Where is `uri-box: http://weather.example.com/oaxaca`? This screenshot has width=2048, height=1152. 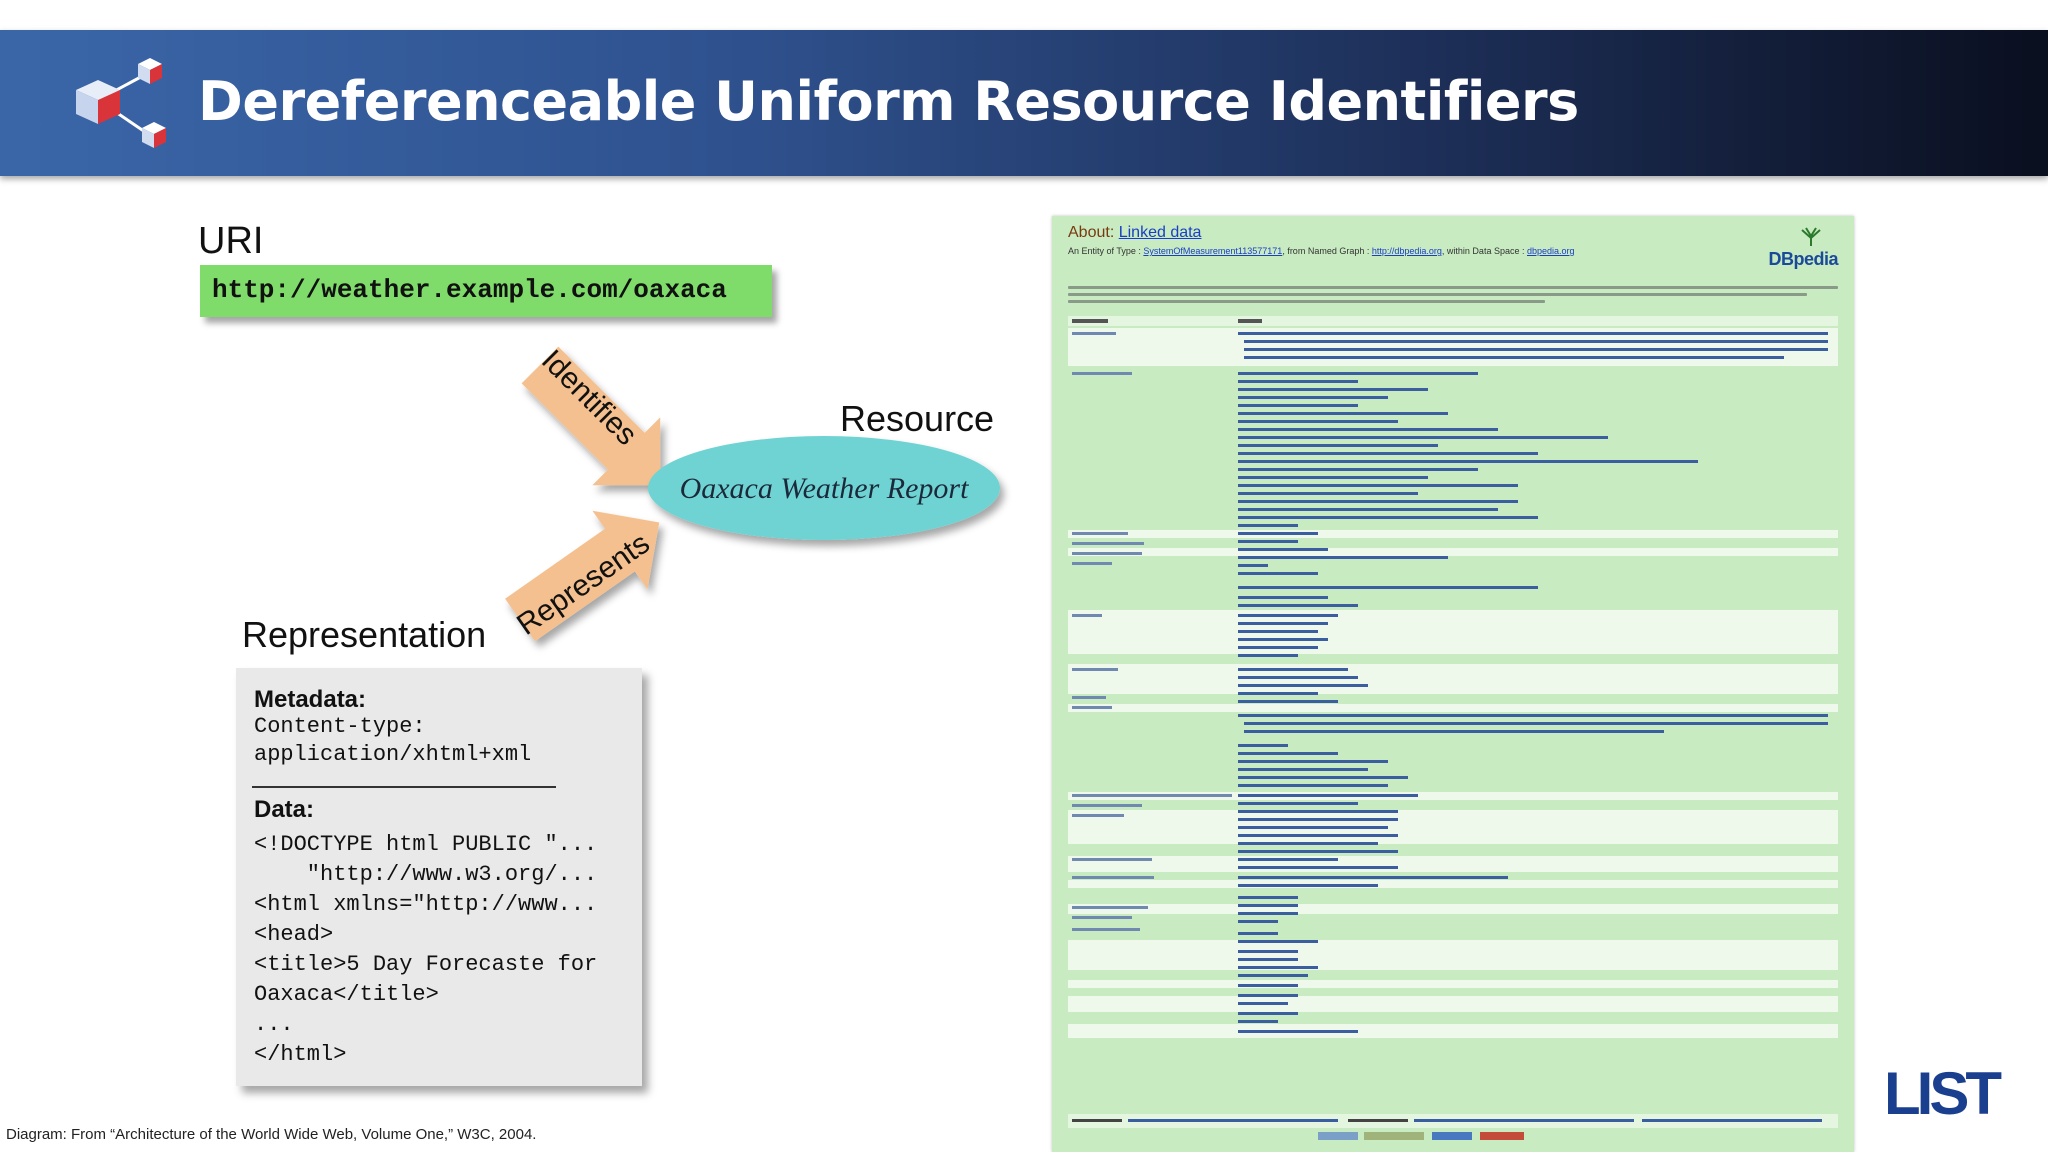
uri-box: http://weather.example.com/oaxaca is located at coordinates (486, 291).